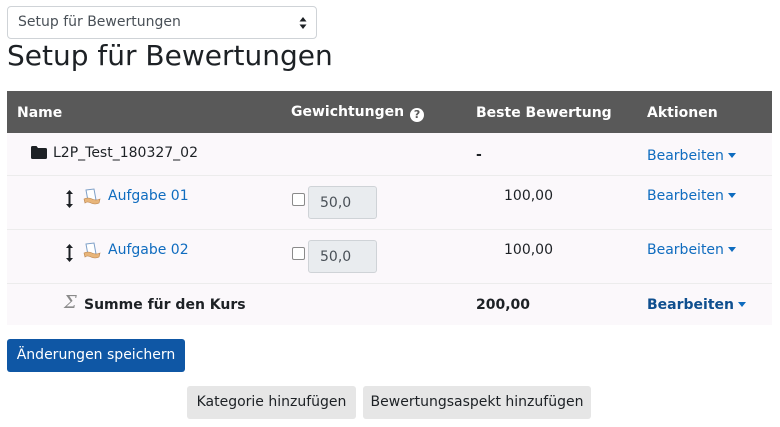 The width and height of the screenshot is (780, 427). I want to click on column-header-name: Name, so click(40, 113).